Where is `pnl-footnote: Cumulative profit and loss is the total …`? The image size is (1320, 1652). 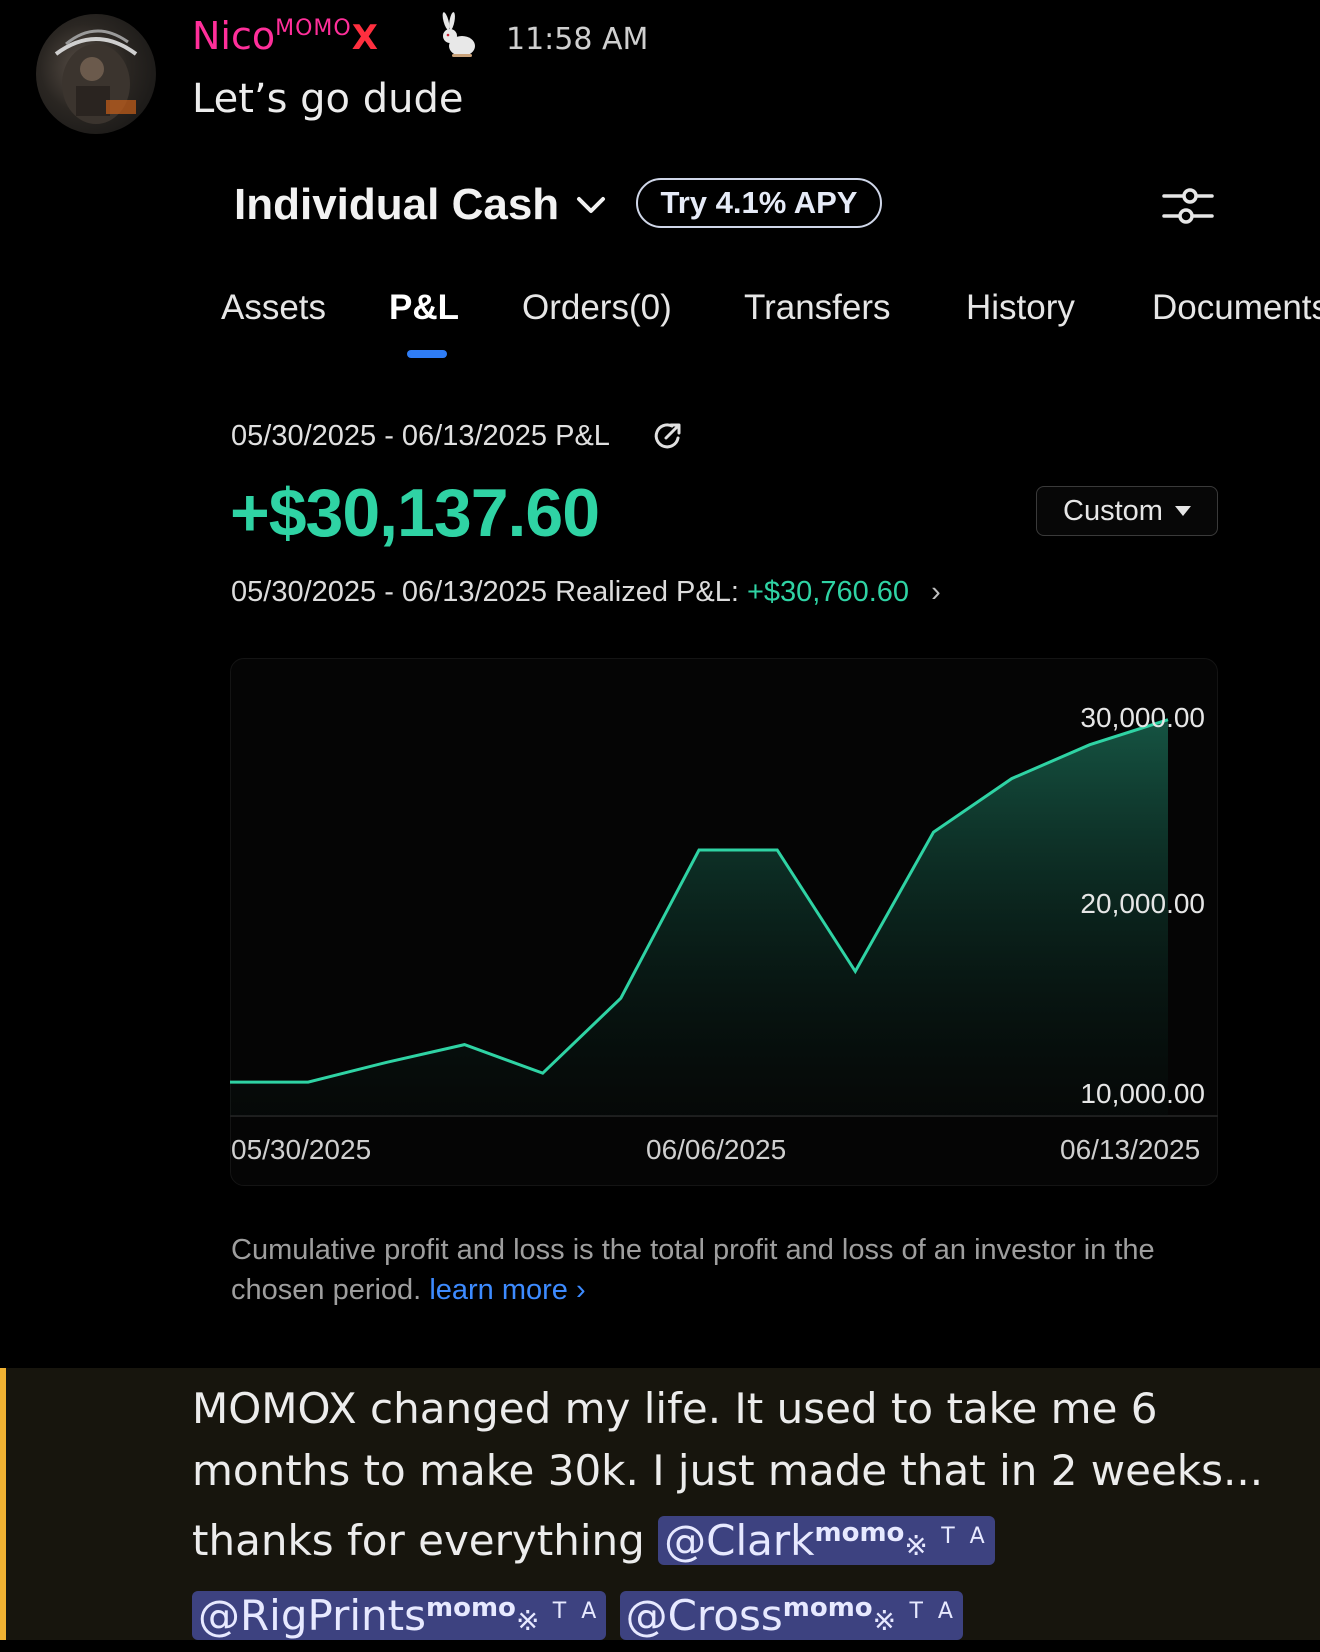
pnl-footnote: Cumulative profit and loss is the total … is located at coordinates (721, 1270).